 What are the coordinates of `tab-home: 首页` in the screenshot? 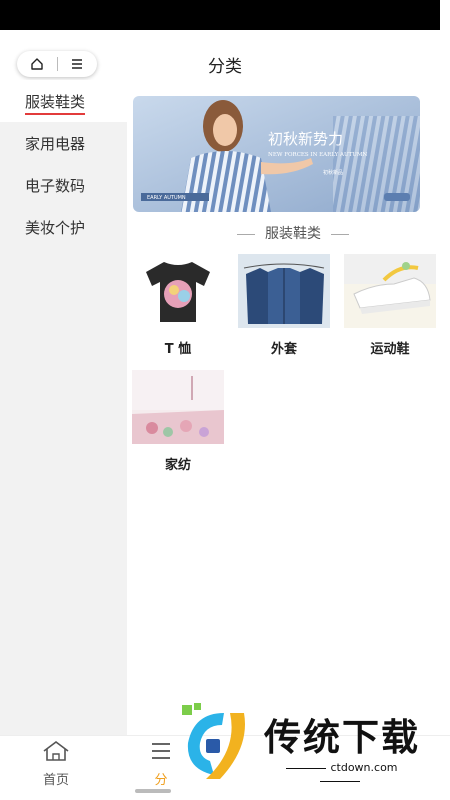 It's located at (56, 768).